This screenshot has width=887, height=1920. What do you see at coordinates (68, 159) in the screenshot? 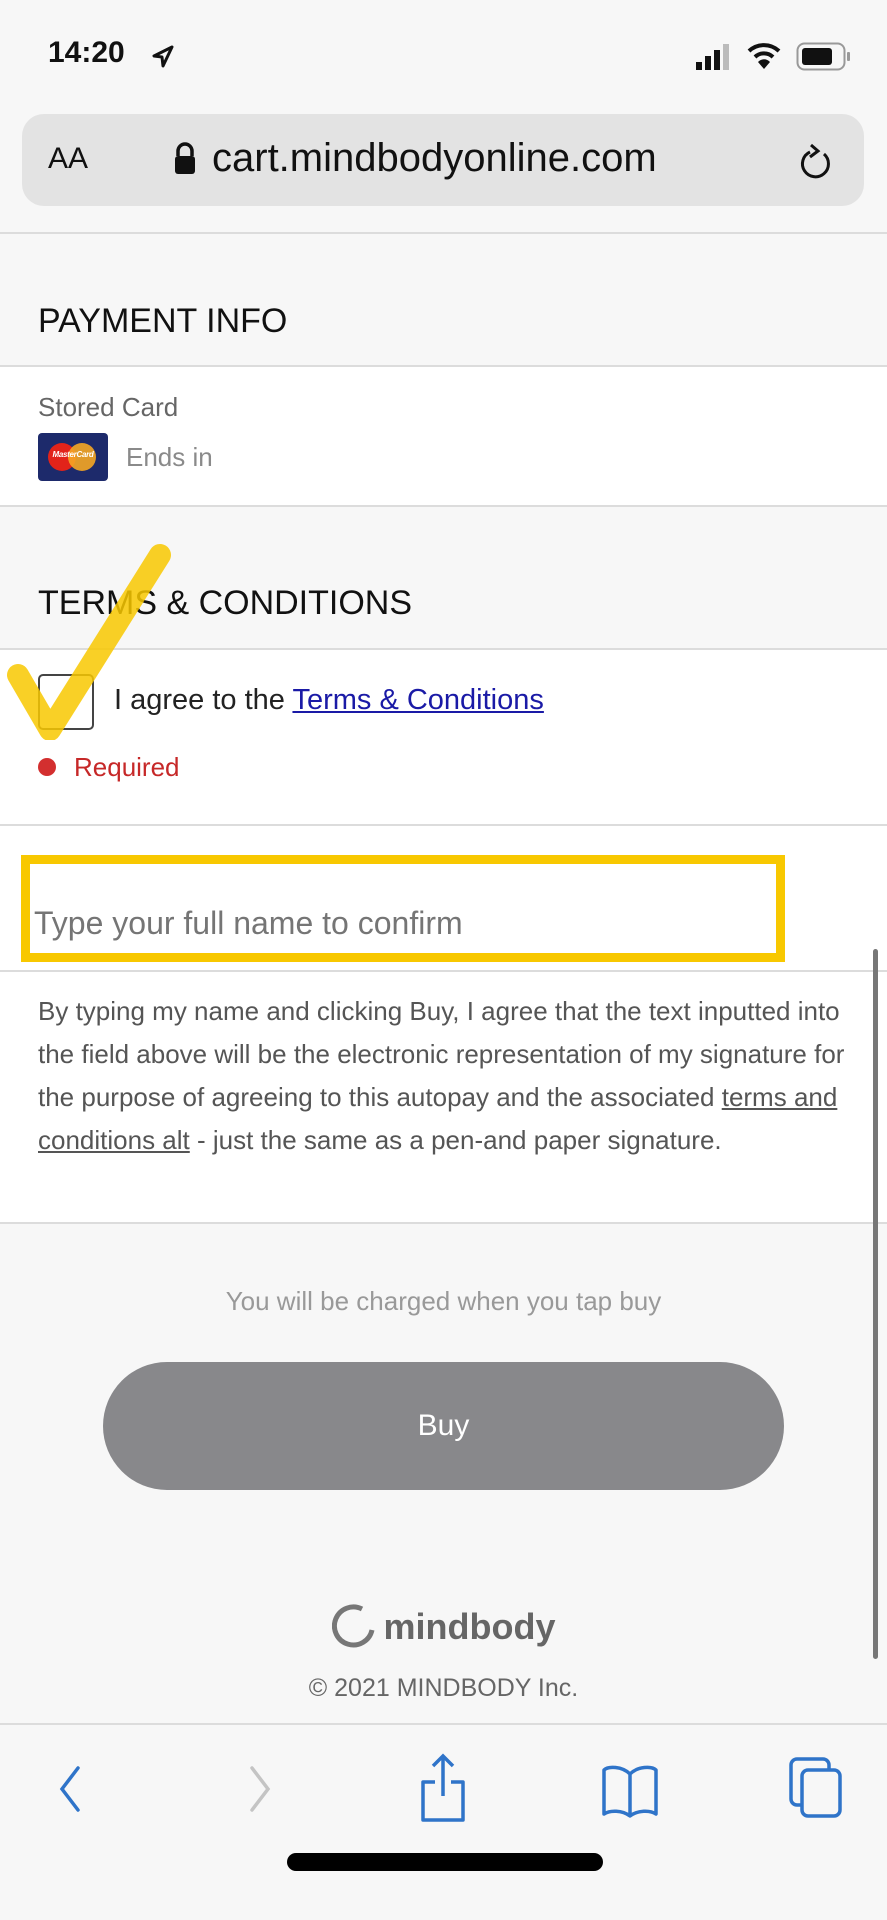
I see `text-size-button: AA` at bounding box center [68, 159].